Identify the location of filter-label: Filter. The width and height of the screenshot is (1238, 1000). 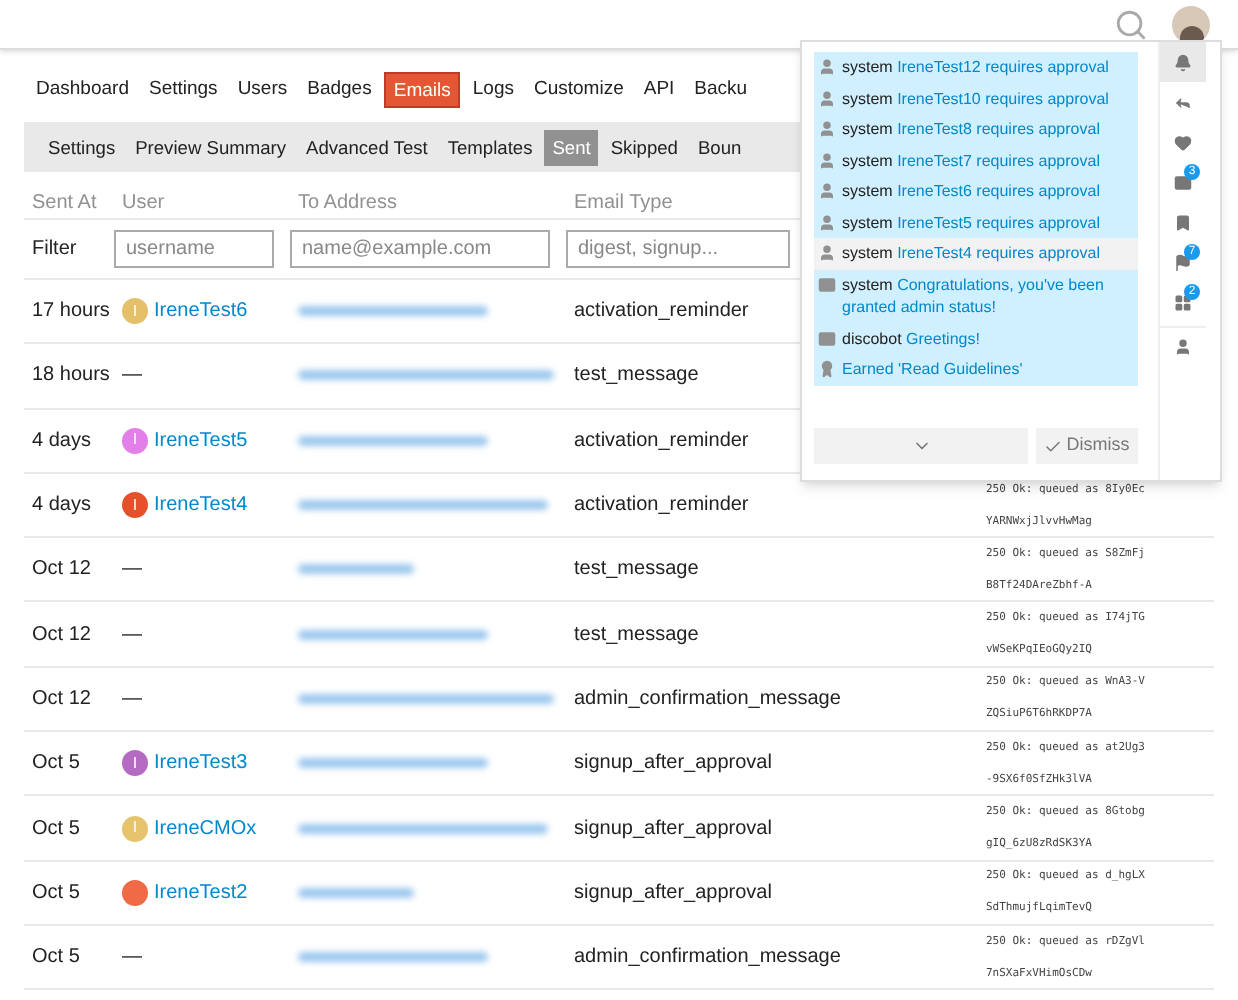
(54, 250).